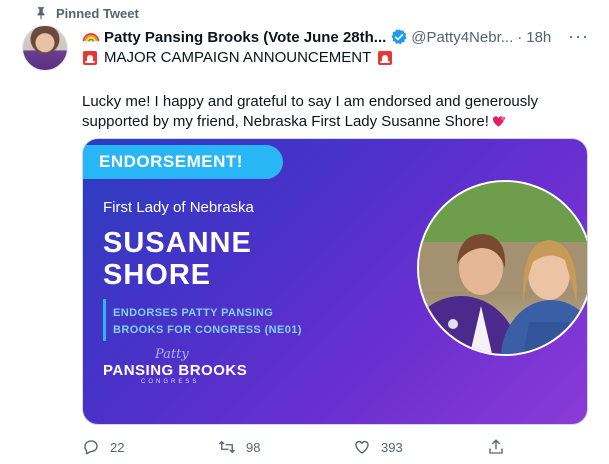  I want to click on retweet-action: 98, so click(239, 447).